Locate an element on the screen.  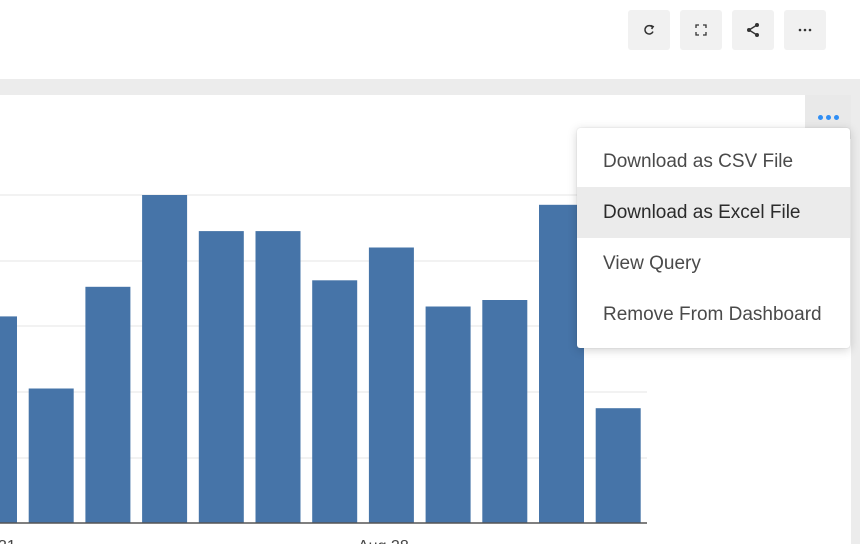
share-button is located at coordinates (753, 30).